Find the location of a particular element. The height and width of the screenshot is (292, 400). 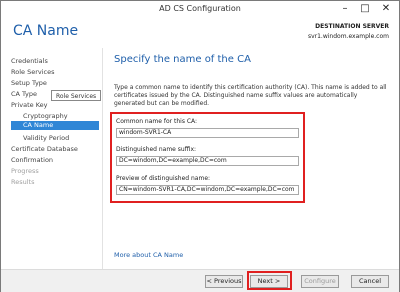

more-about-ca-name-link: More about CA Name is located at coordinates (148, 255).